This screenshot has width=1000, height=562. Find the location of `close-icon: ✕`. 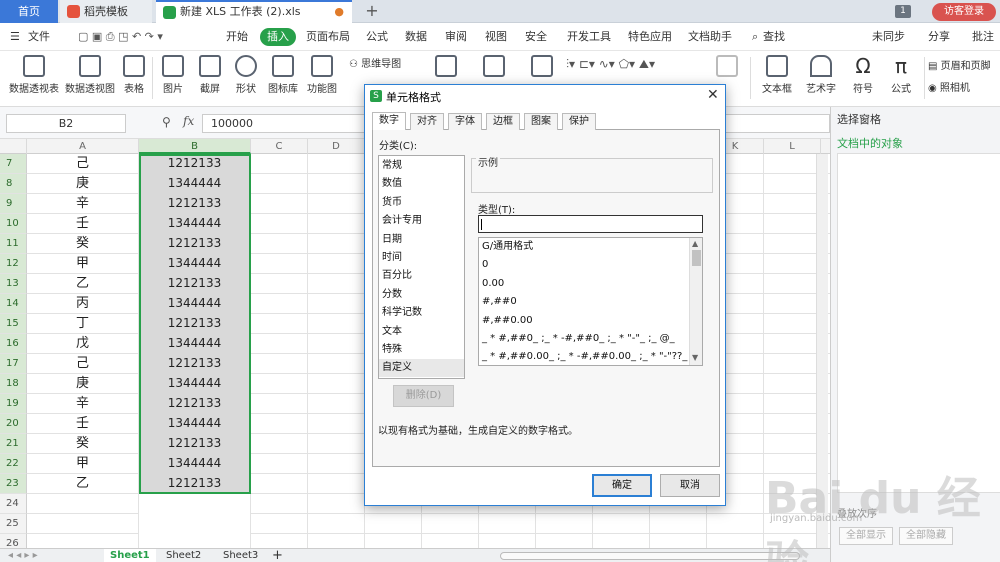

close-icon: ✕ is located at coordinates (713, 95).